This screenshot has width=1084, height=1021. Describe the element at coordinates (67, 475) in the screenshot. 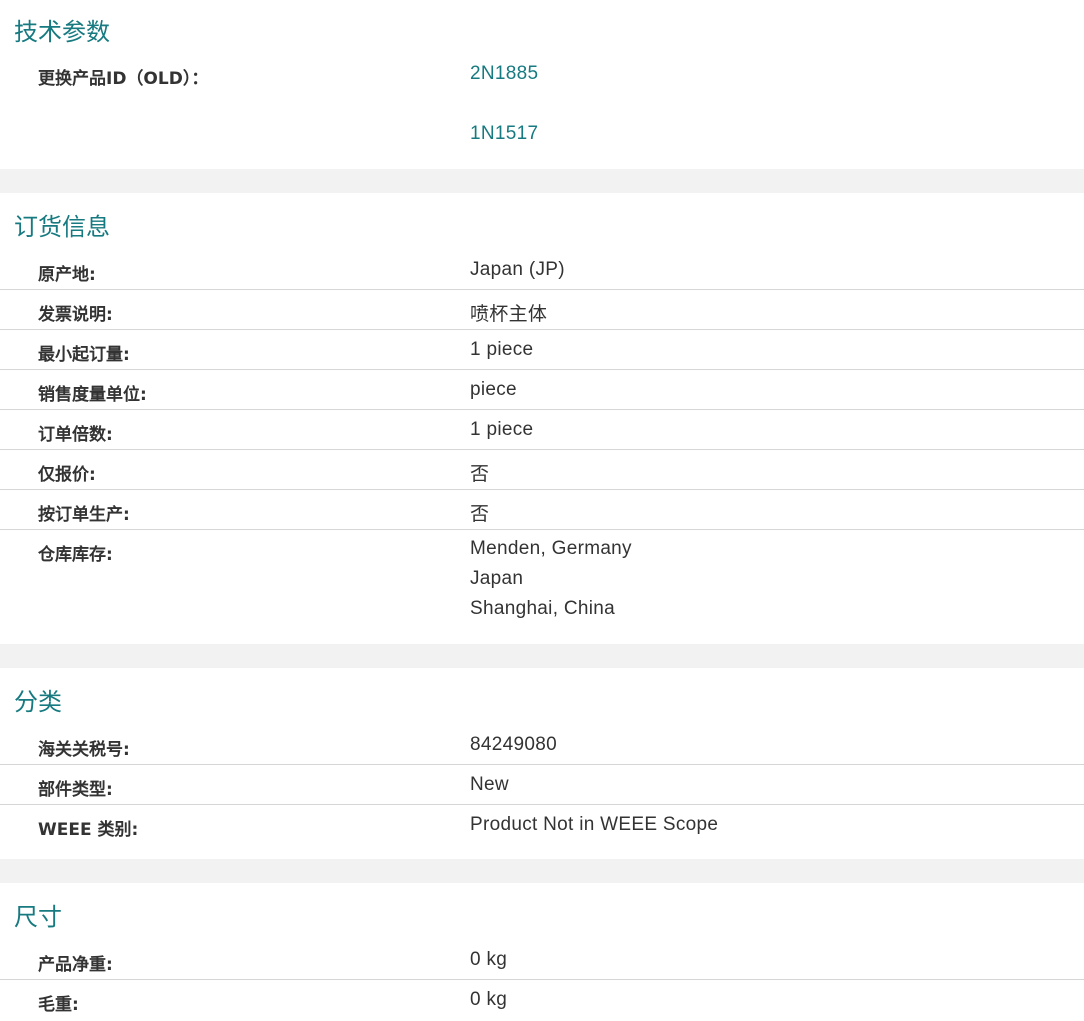

I see `order-row-label: 仅报价:` at that location.